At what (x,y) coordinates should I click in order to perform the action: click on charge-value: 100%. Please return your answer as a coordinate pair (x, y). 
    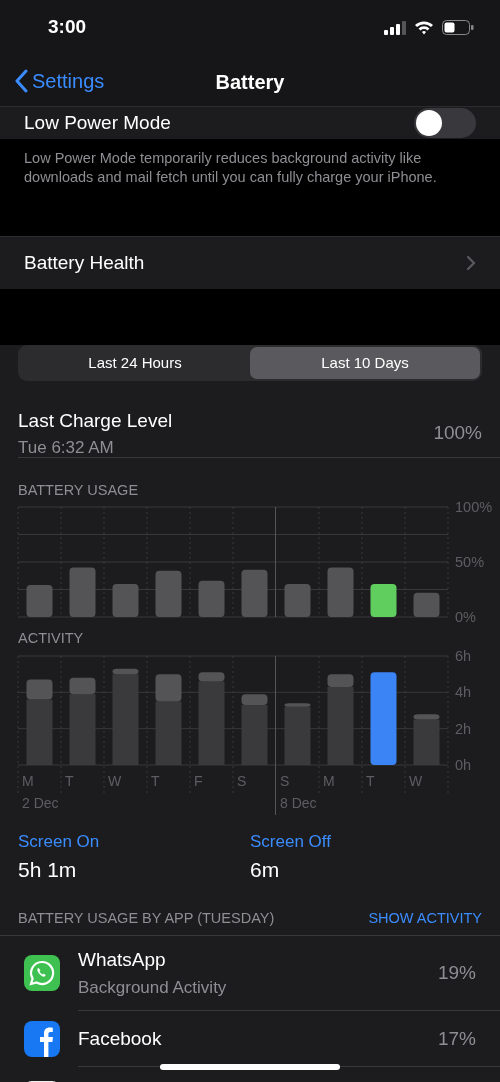
    Looking at the image, I should click on (457, 433).